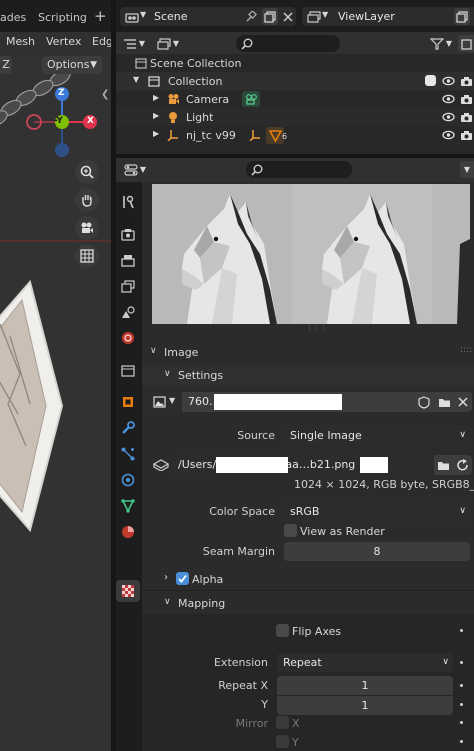 The image size is (474, 751). I want to click on color-space-dropdown: sRGB ∨, so click(377, 511).